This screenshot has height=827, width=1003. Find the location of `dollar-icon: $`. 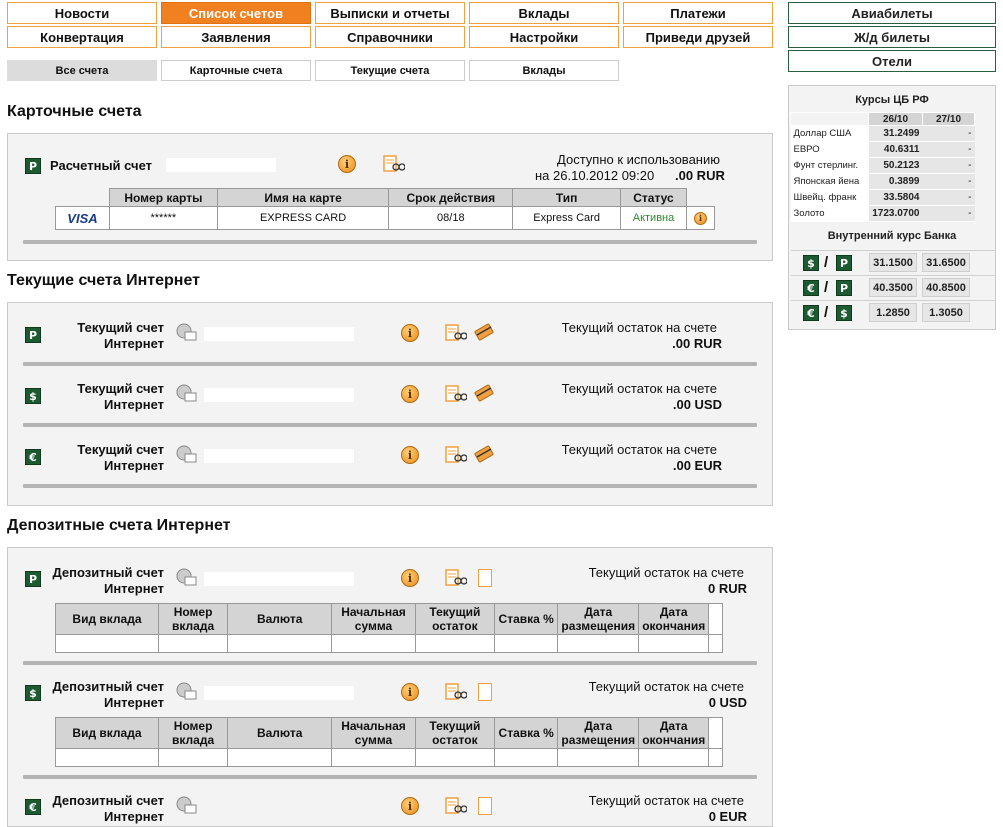

dollar-icon: $ is located at coordinates (811, 263).